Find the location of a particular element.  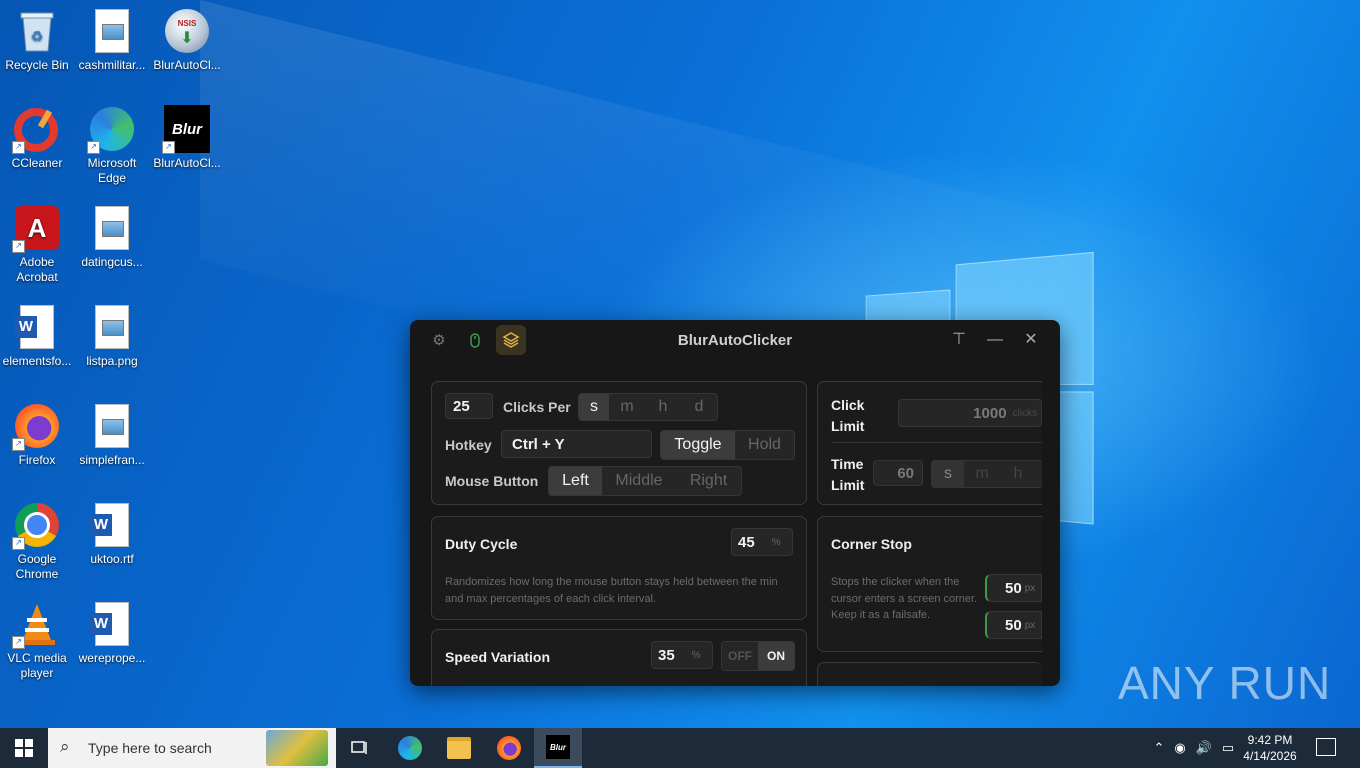

nsis-installer-icon: NSIS ⬇ is located at coordinates (187, 31).